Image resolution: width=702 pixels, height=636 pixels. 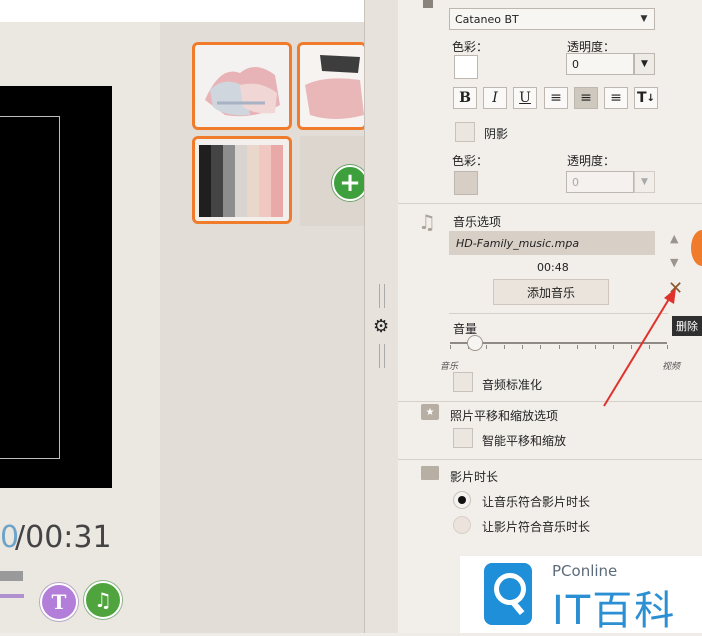 I want to click on duration-option-1-radio, so click(x=462, y=500).